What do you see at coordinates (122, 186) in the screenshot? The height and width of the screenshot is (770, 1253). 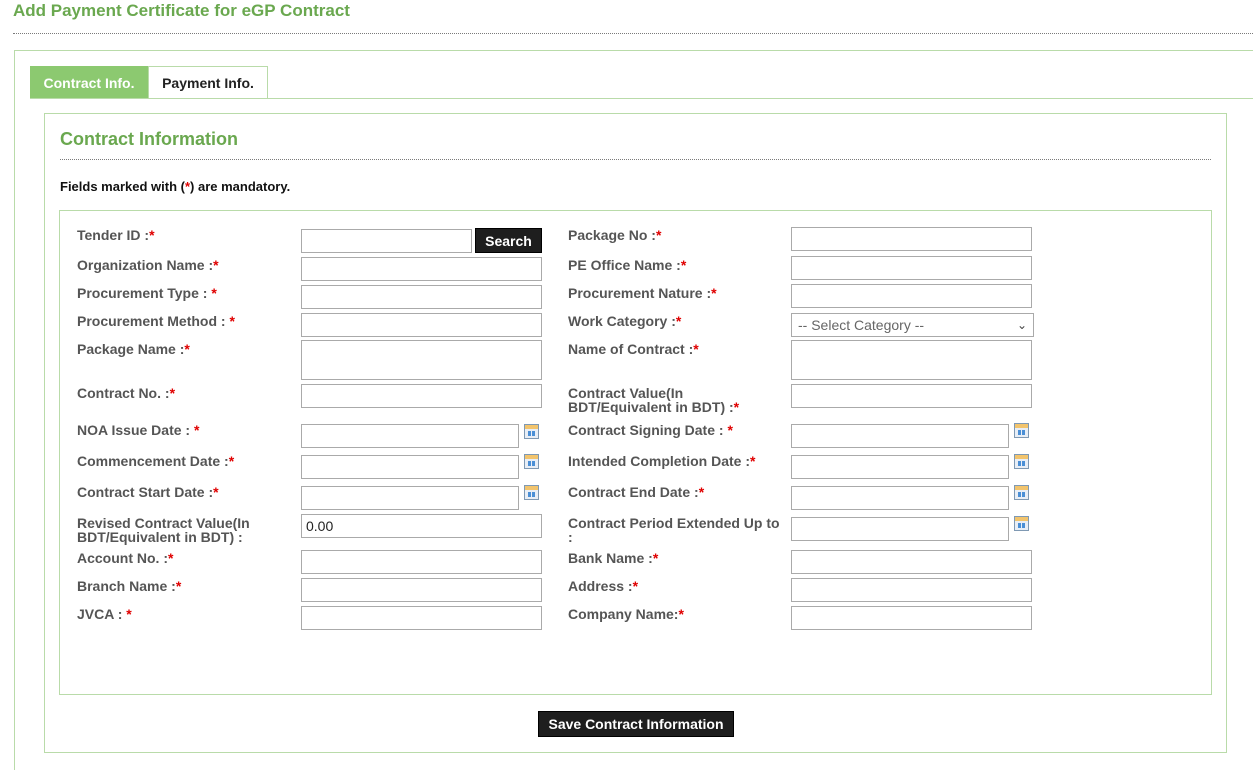 I see `mandatory-prefix: Fields marked with (` at bounding box center [122, 186].